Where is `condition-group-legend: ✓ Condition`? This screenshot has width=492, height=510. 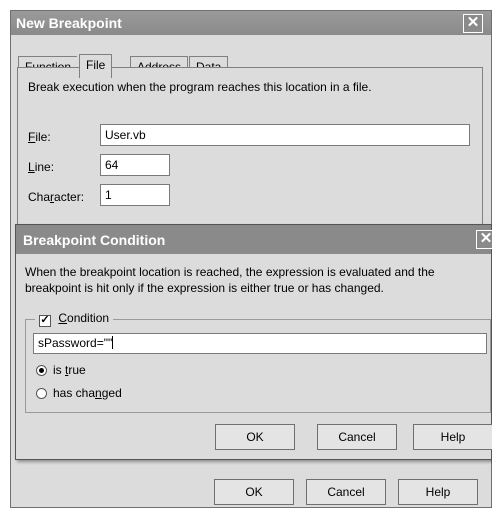 condition-group-legend: ✓ Condition is located at coordinates (74, 319).